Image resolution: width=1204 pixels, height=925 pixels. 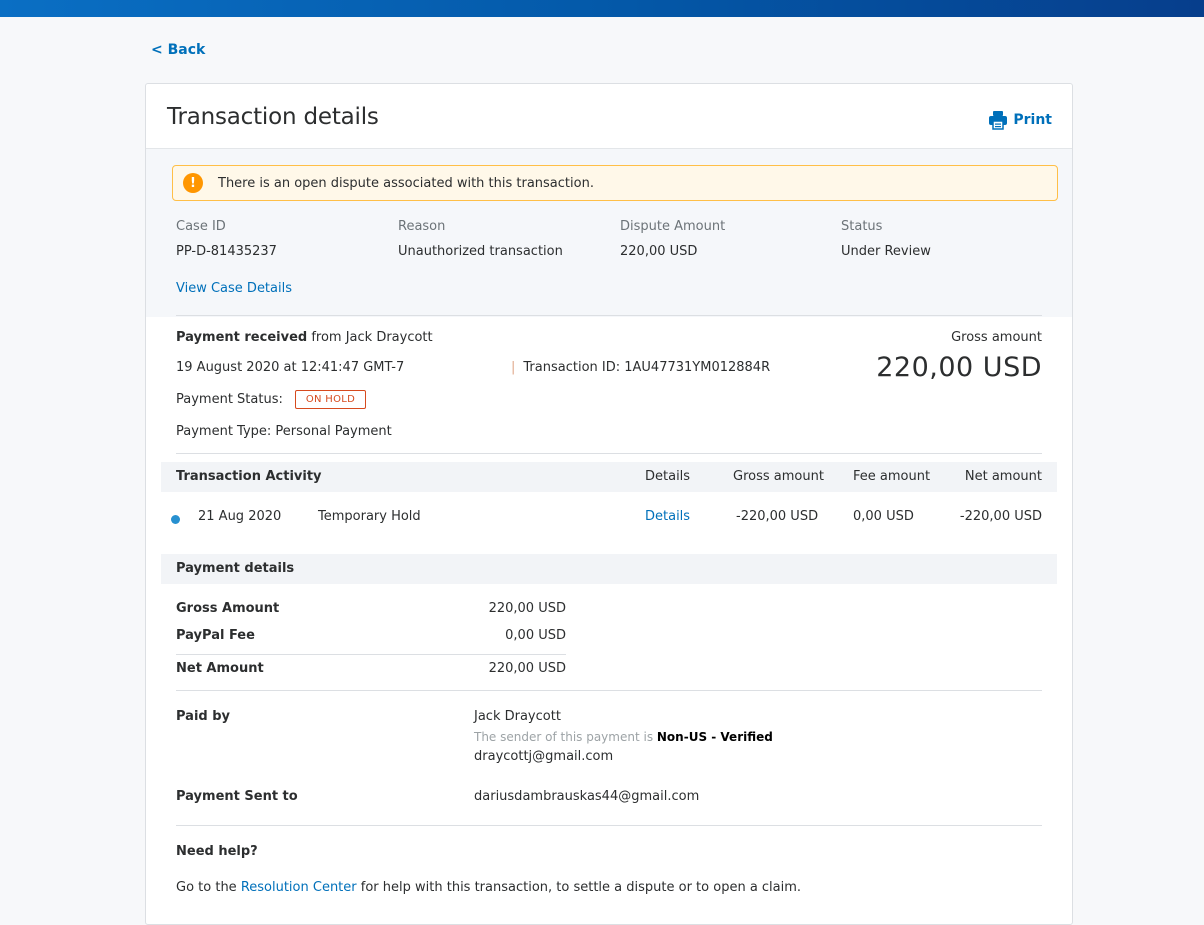 I want to click on activity-details-link: Details, so click(x=667, y=516).